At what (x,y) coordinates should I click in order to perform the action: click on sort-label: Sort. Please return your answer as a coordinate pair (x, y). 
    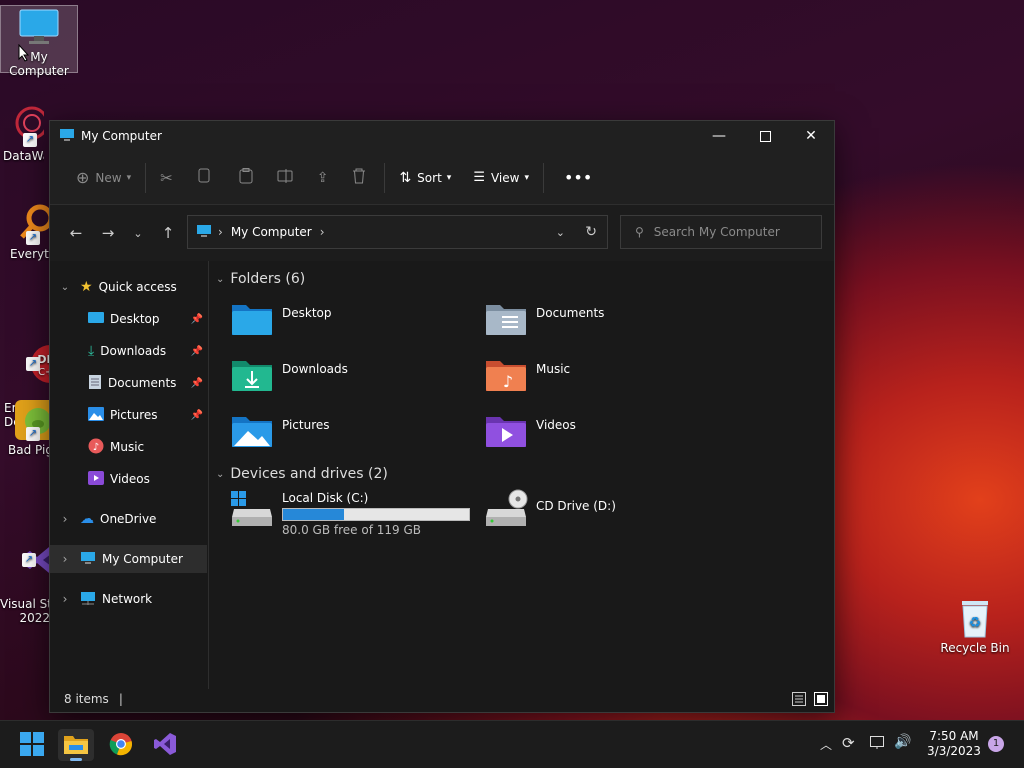
    Looking at the image, I should click on (429, 177).